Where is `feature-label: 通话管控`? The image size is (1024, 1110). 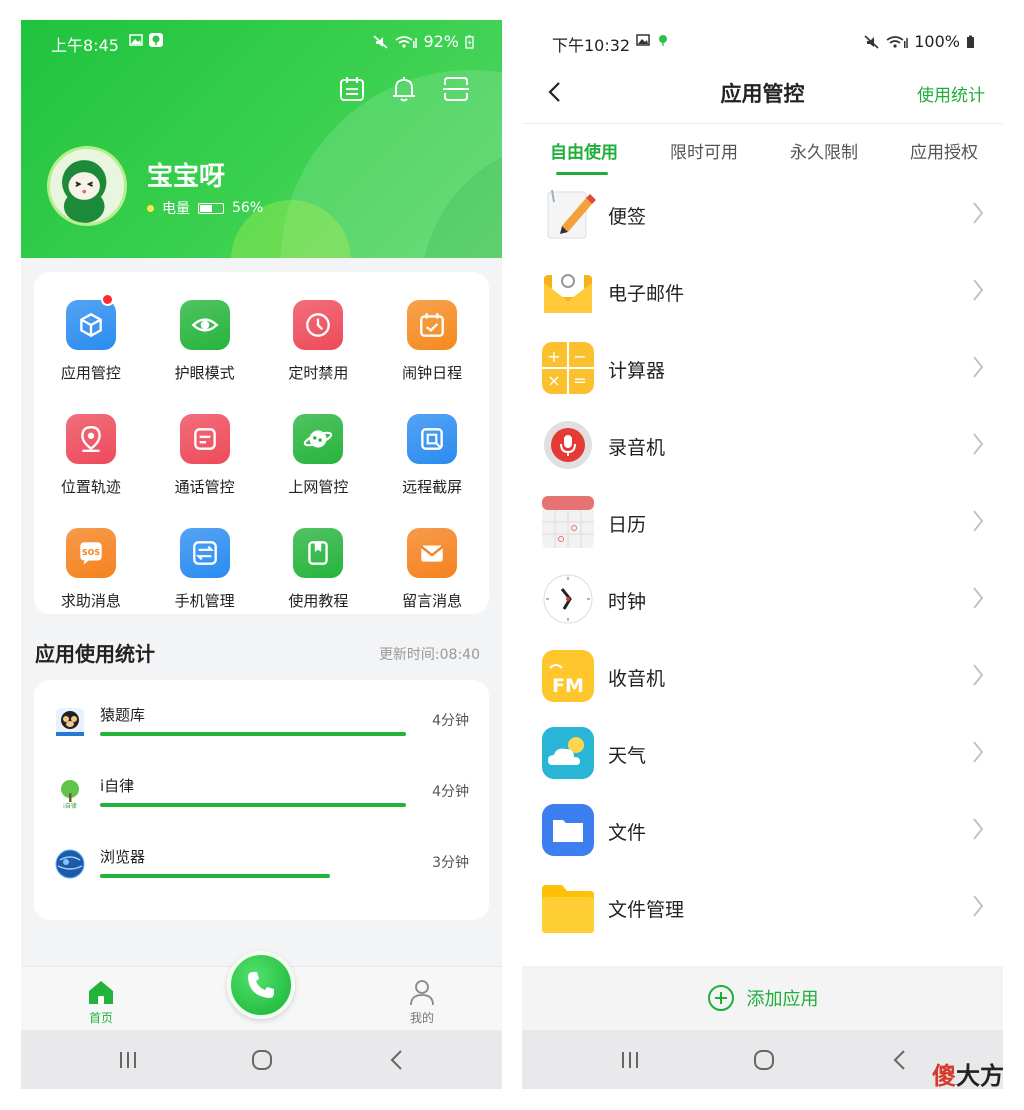 feature-label: 通话管控 is located at coordinates (204, 487).